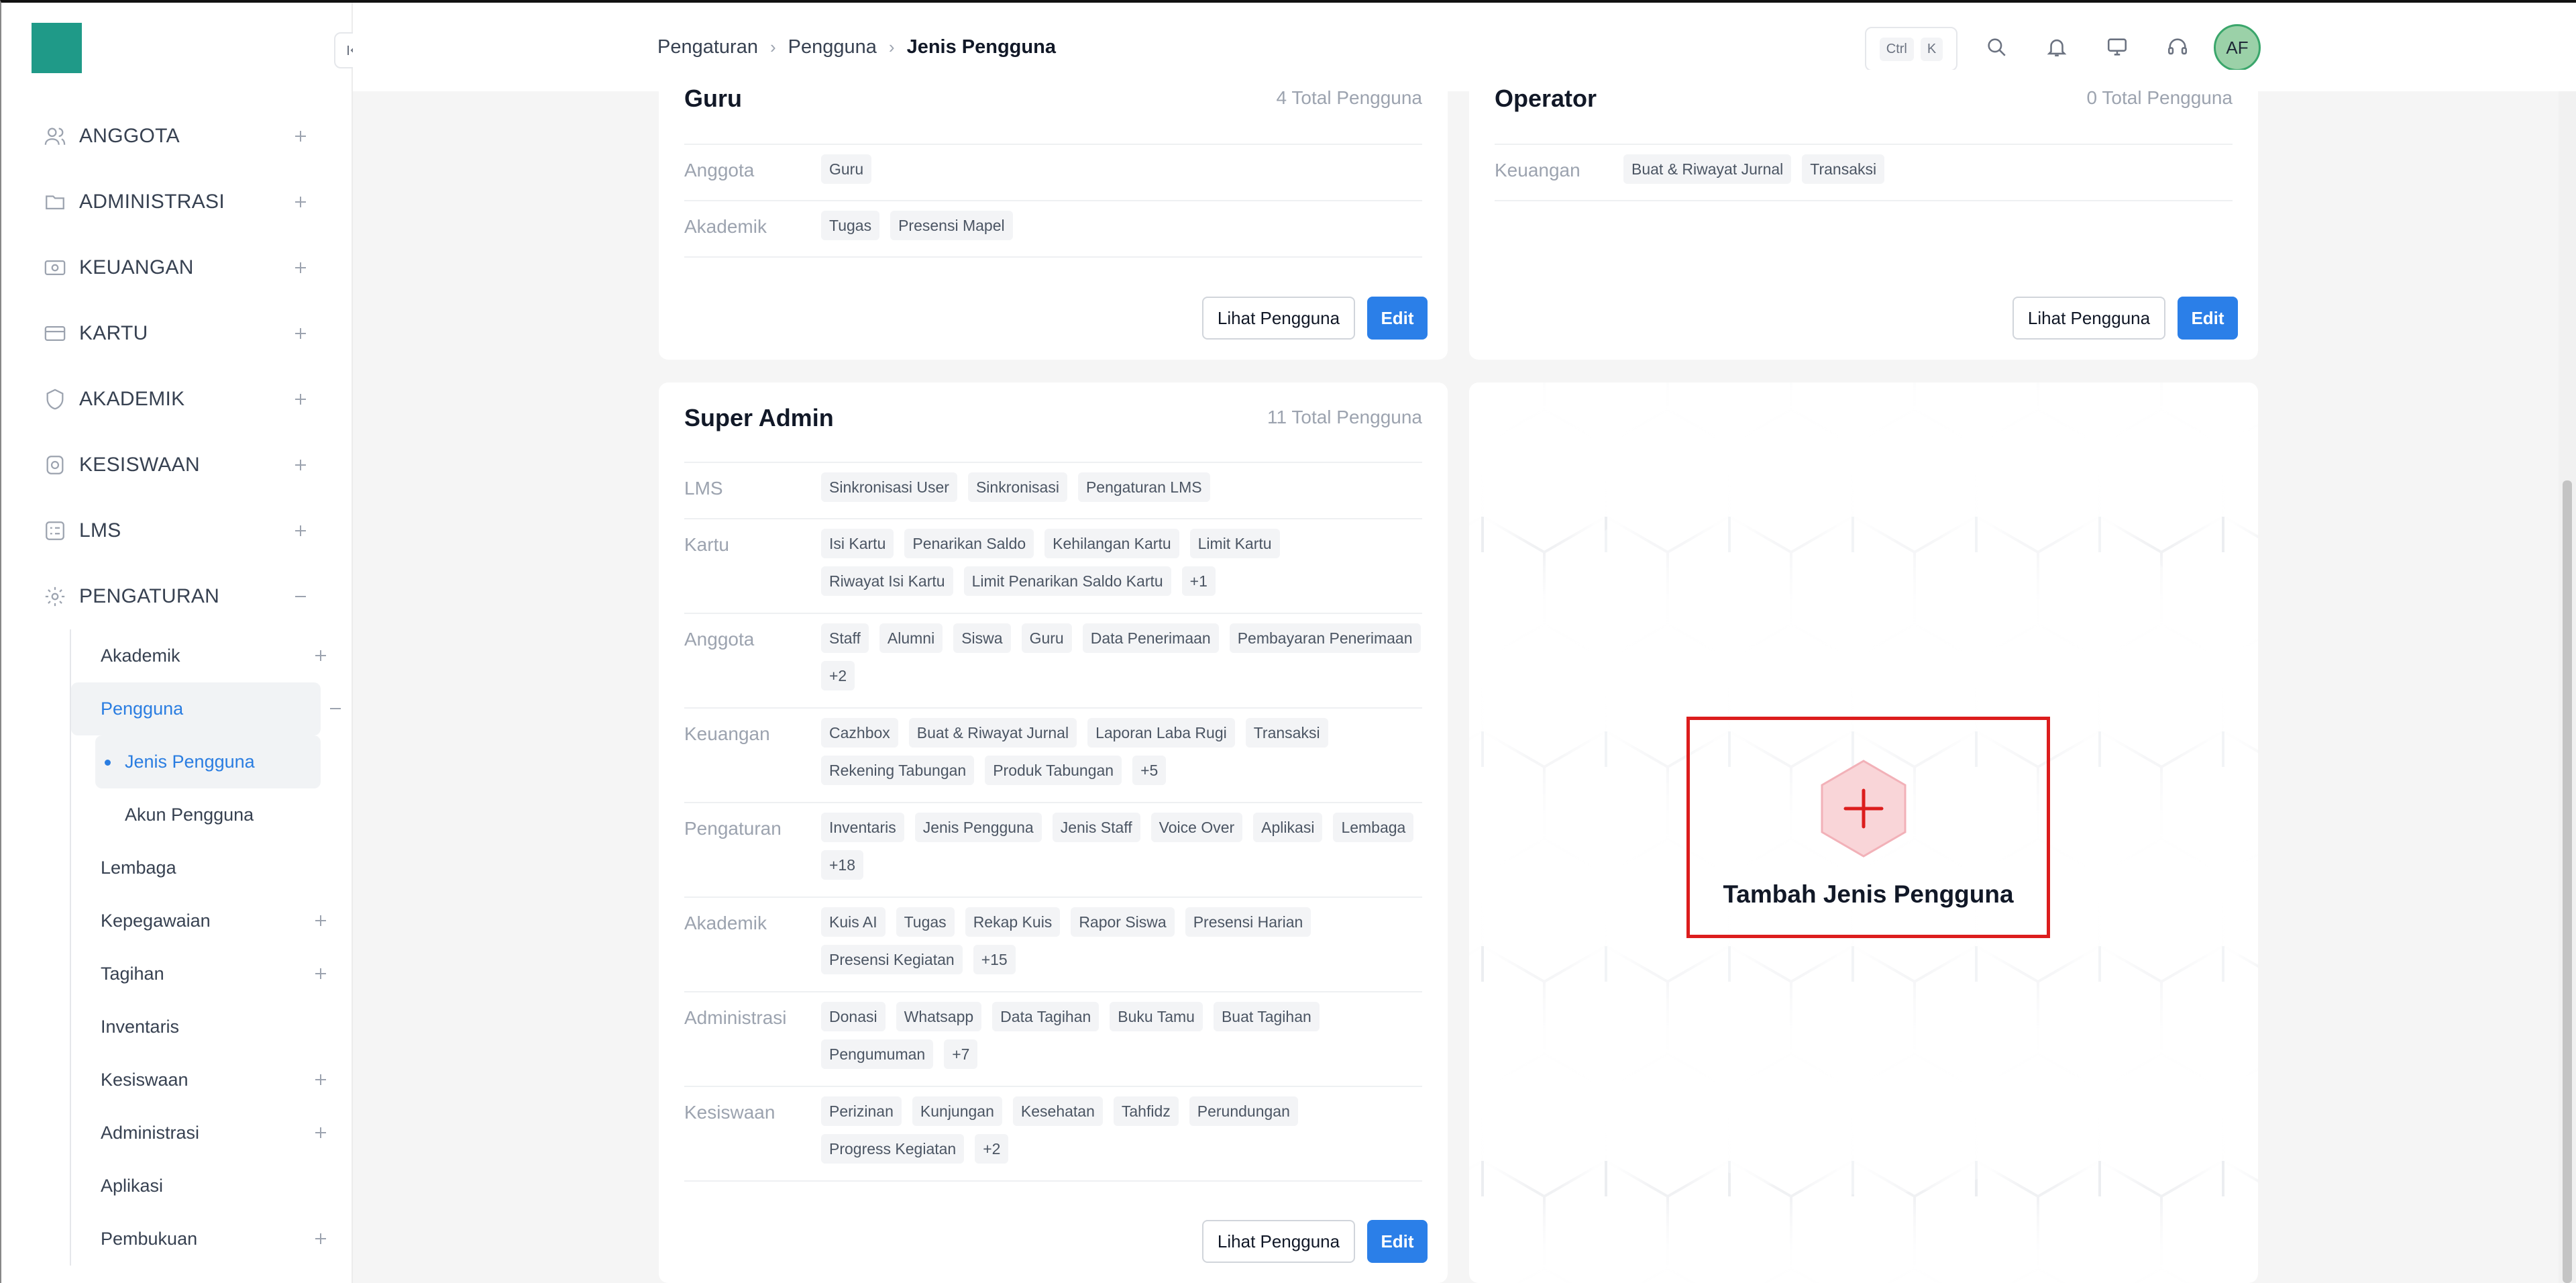 Image resolution: width=2576 pixels, height=1283 pixels. What do you see at coordinates (861, 1111) in the screenshot?
I see `perm-chip: Perizinan` at bounding box center [861, 1111].